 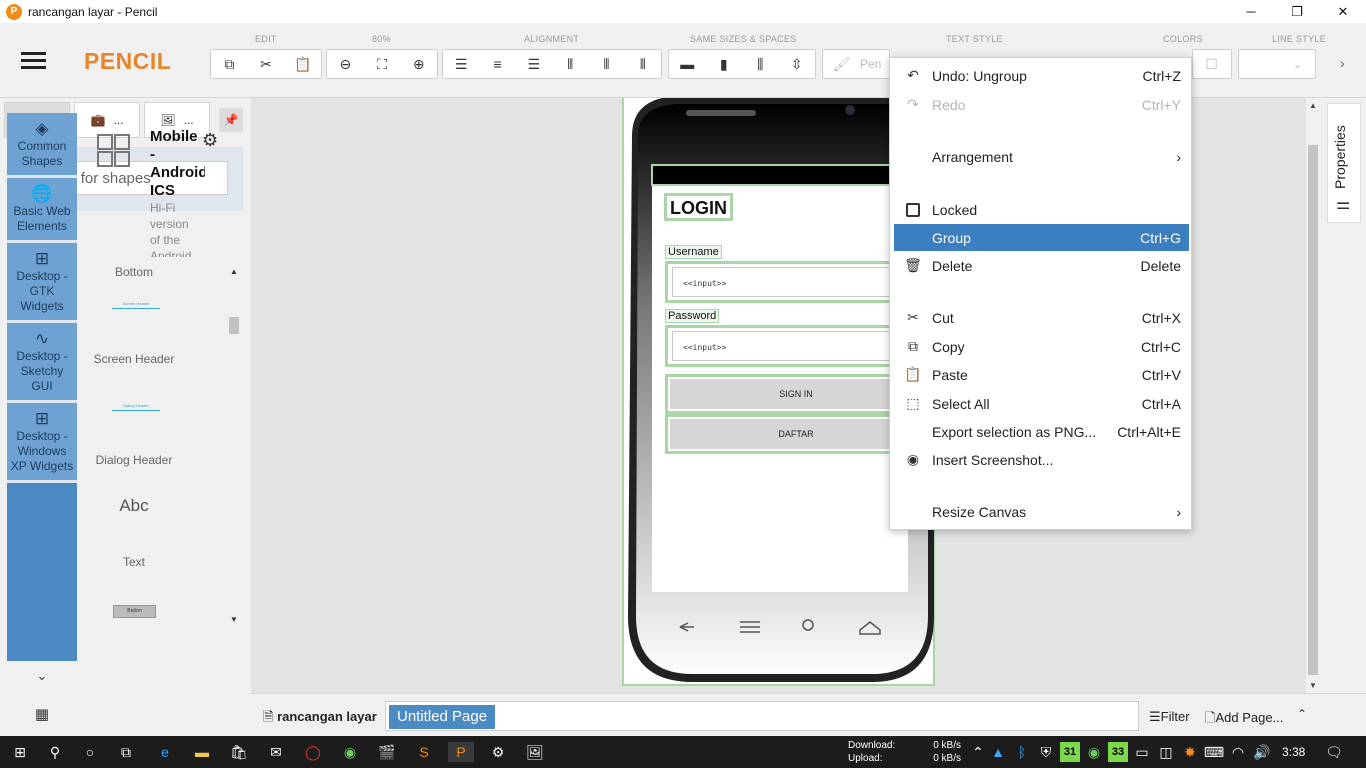 I want to click on tray-window-icon: ◫, so click(x=1166, y=752).